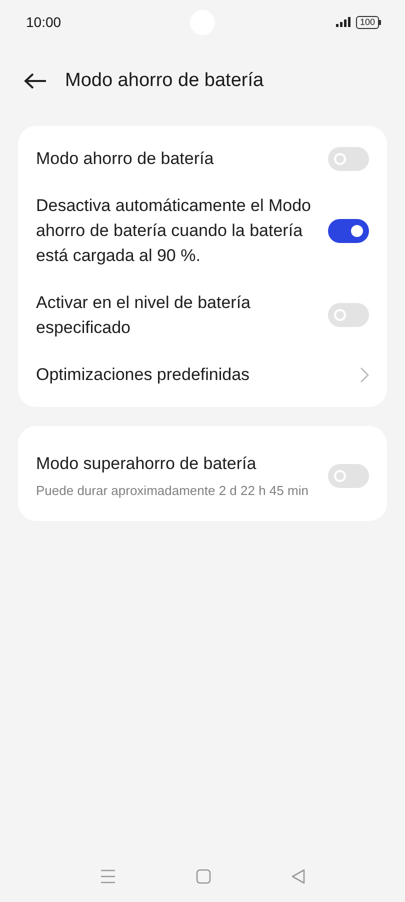 This screenshot has height=902, width=405. Describe the element at coordinates (174, 231) in the screenshot. I see `setting-label: Desactiva automáticamente el Modo ahorro de batería cuando la batería está cargada al 90 %.` at that location.